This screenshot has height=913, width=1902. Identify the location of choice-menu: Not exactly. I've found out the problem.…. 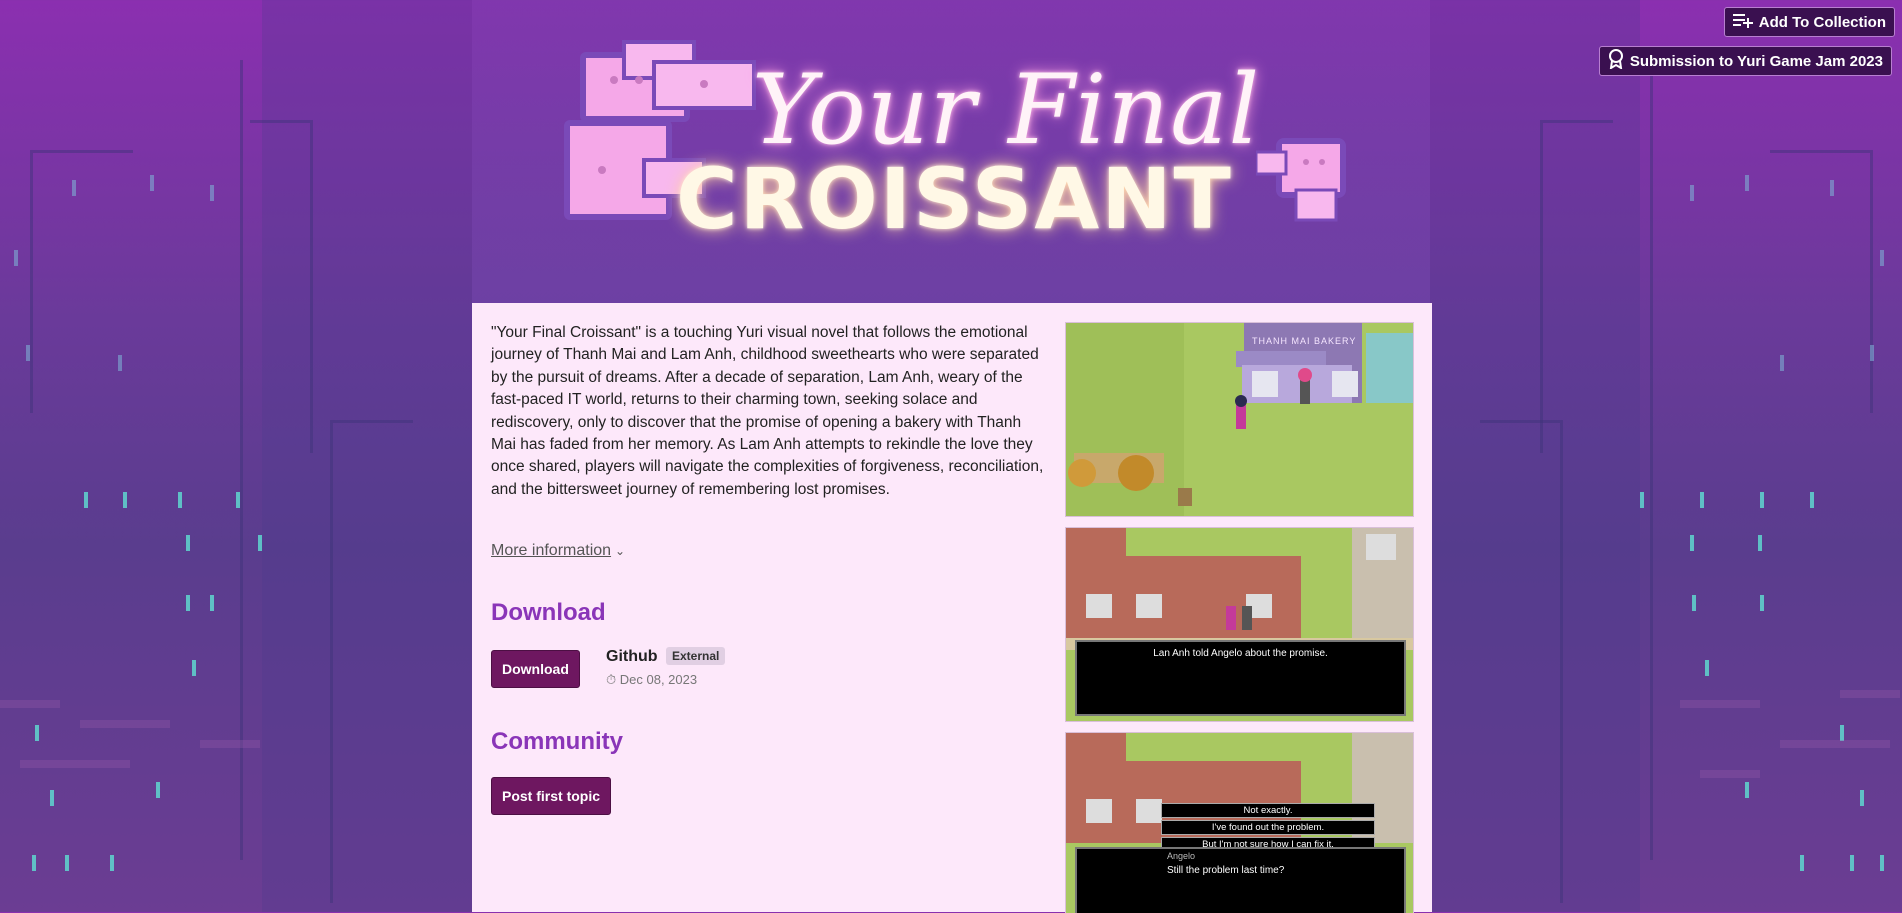
(1268, 827).